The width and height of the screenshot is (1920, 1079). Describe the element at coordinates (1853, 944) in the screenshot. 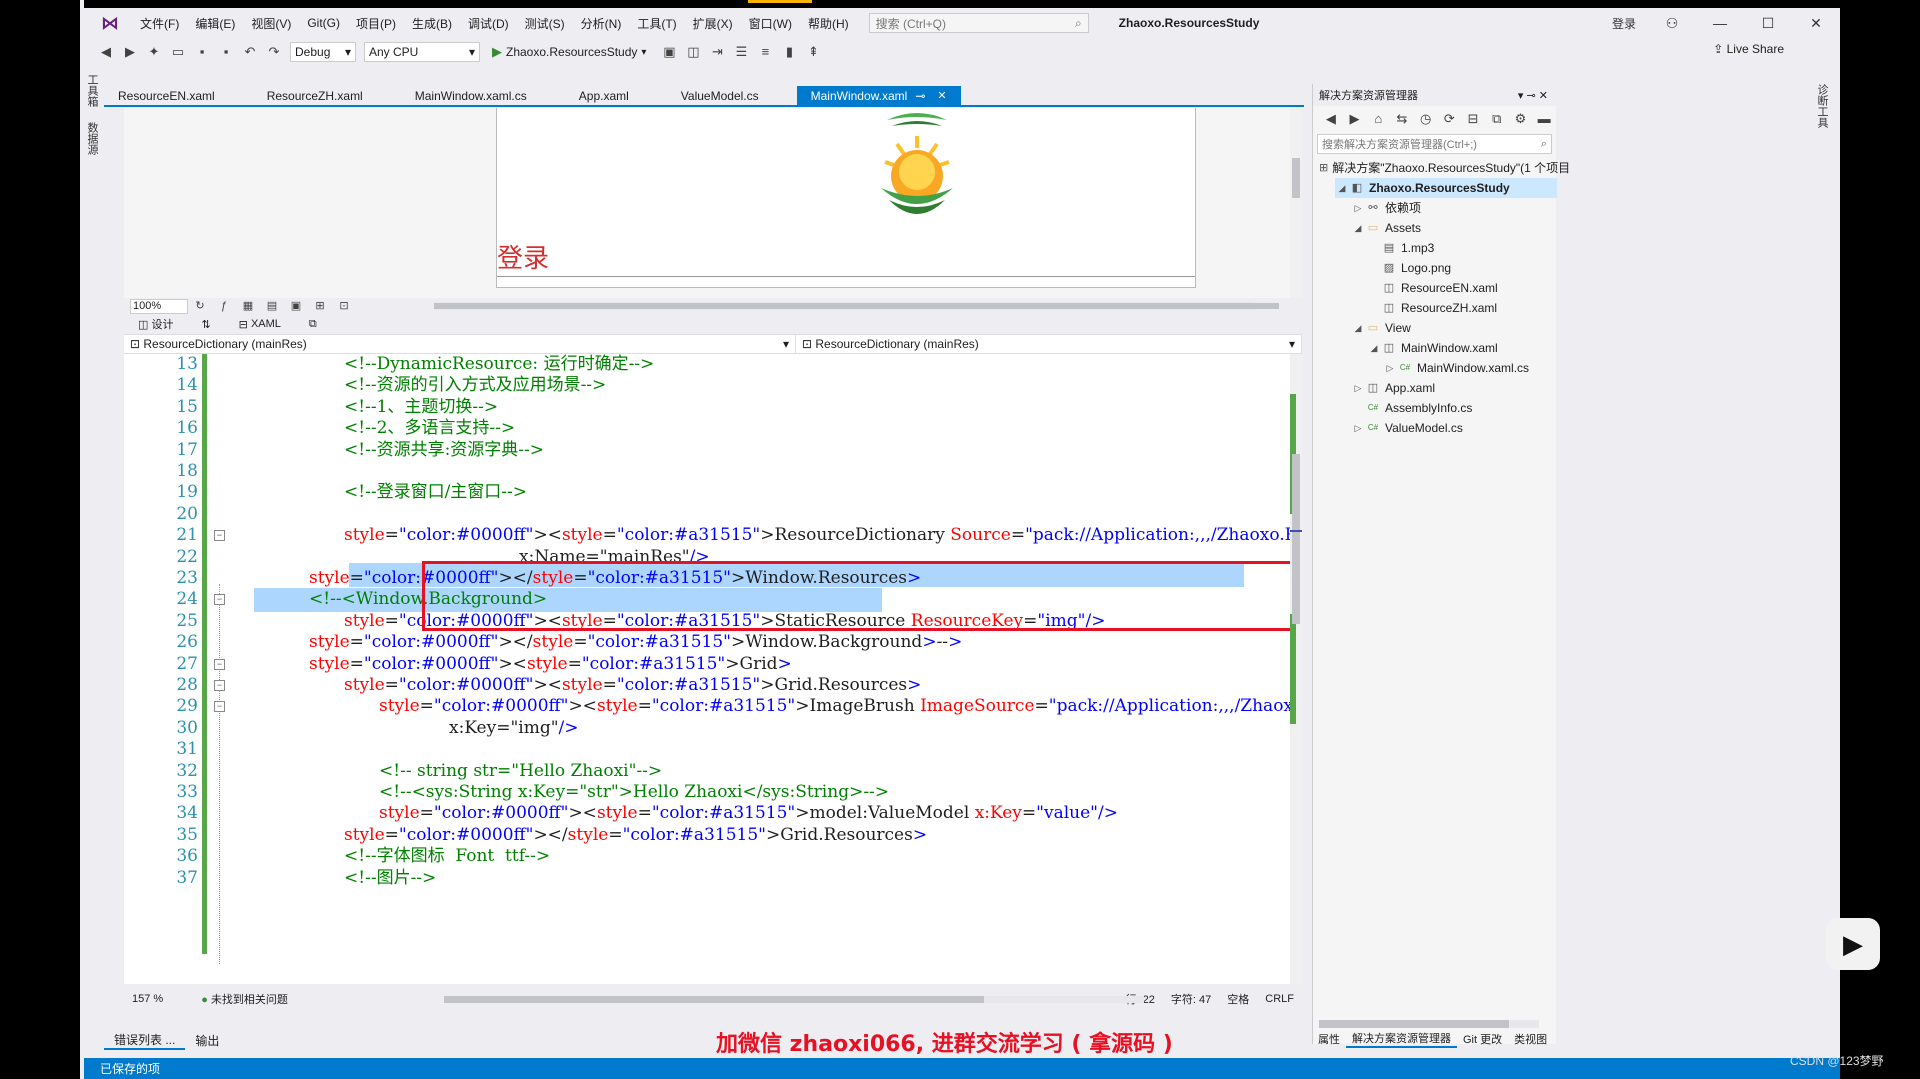

I see `video-play-button: ▶` at that location.